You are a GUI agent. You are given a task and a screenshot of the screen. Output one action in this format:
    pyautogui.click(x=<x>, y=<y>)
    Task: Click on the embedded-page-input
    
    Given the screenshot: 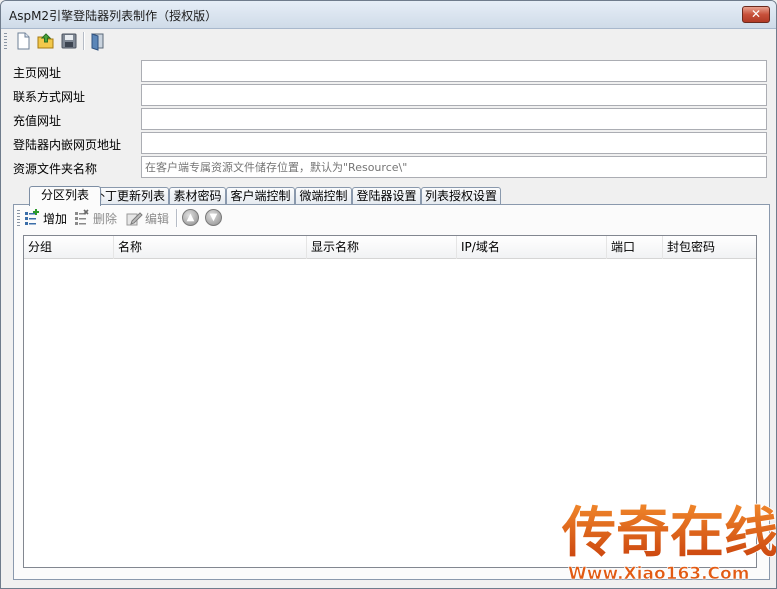 What is the action you would take?
    pyautogui.click(x=454, y=143)
    